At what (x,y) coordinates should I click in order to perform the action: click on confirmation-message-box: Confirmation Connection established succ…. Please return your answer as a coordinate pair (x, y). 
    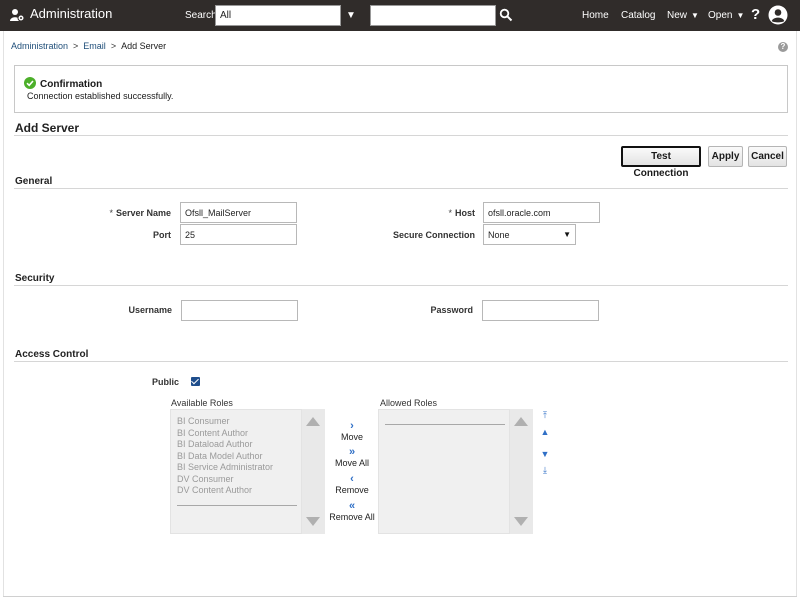
    Looking at the image, I should click on (401, 89).